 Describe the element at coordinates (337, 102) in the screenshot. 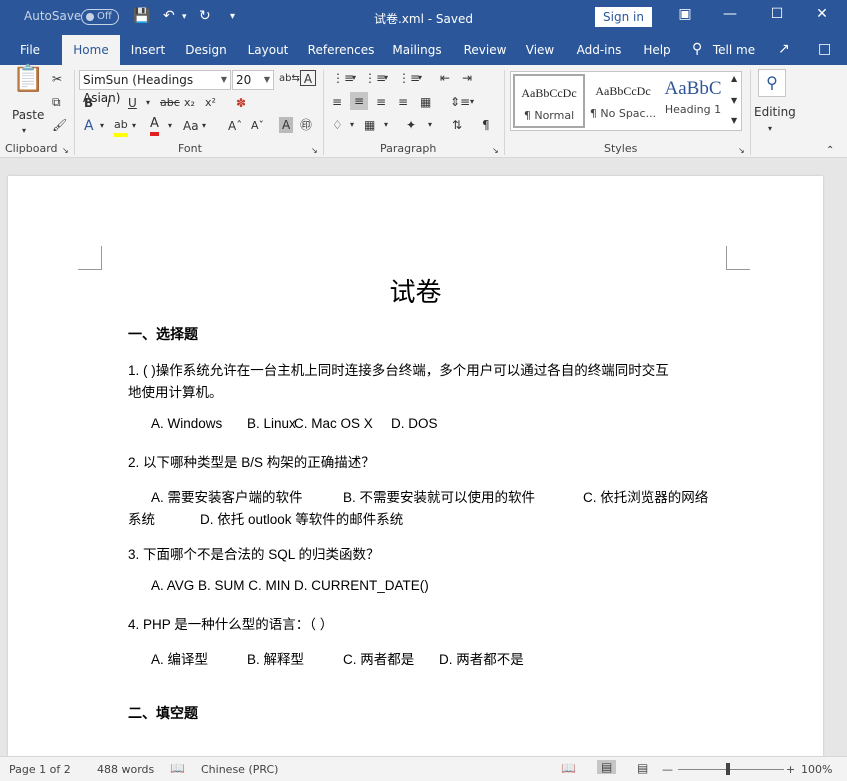

I see `align-left-icon: ≡` at that location.